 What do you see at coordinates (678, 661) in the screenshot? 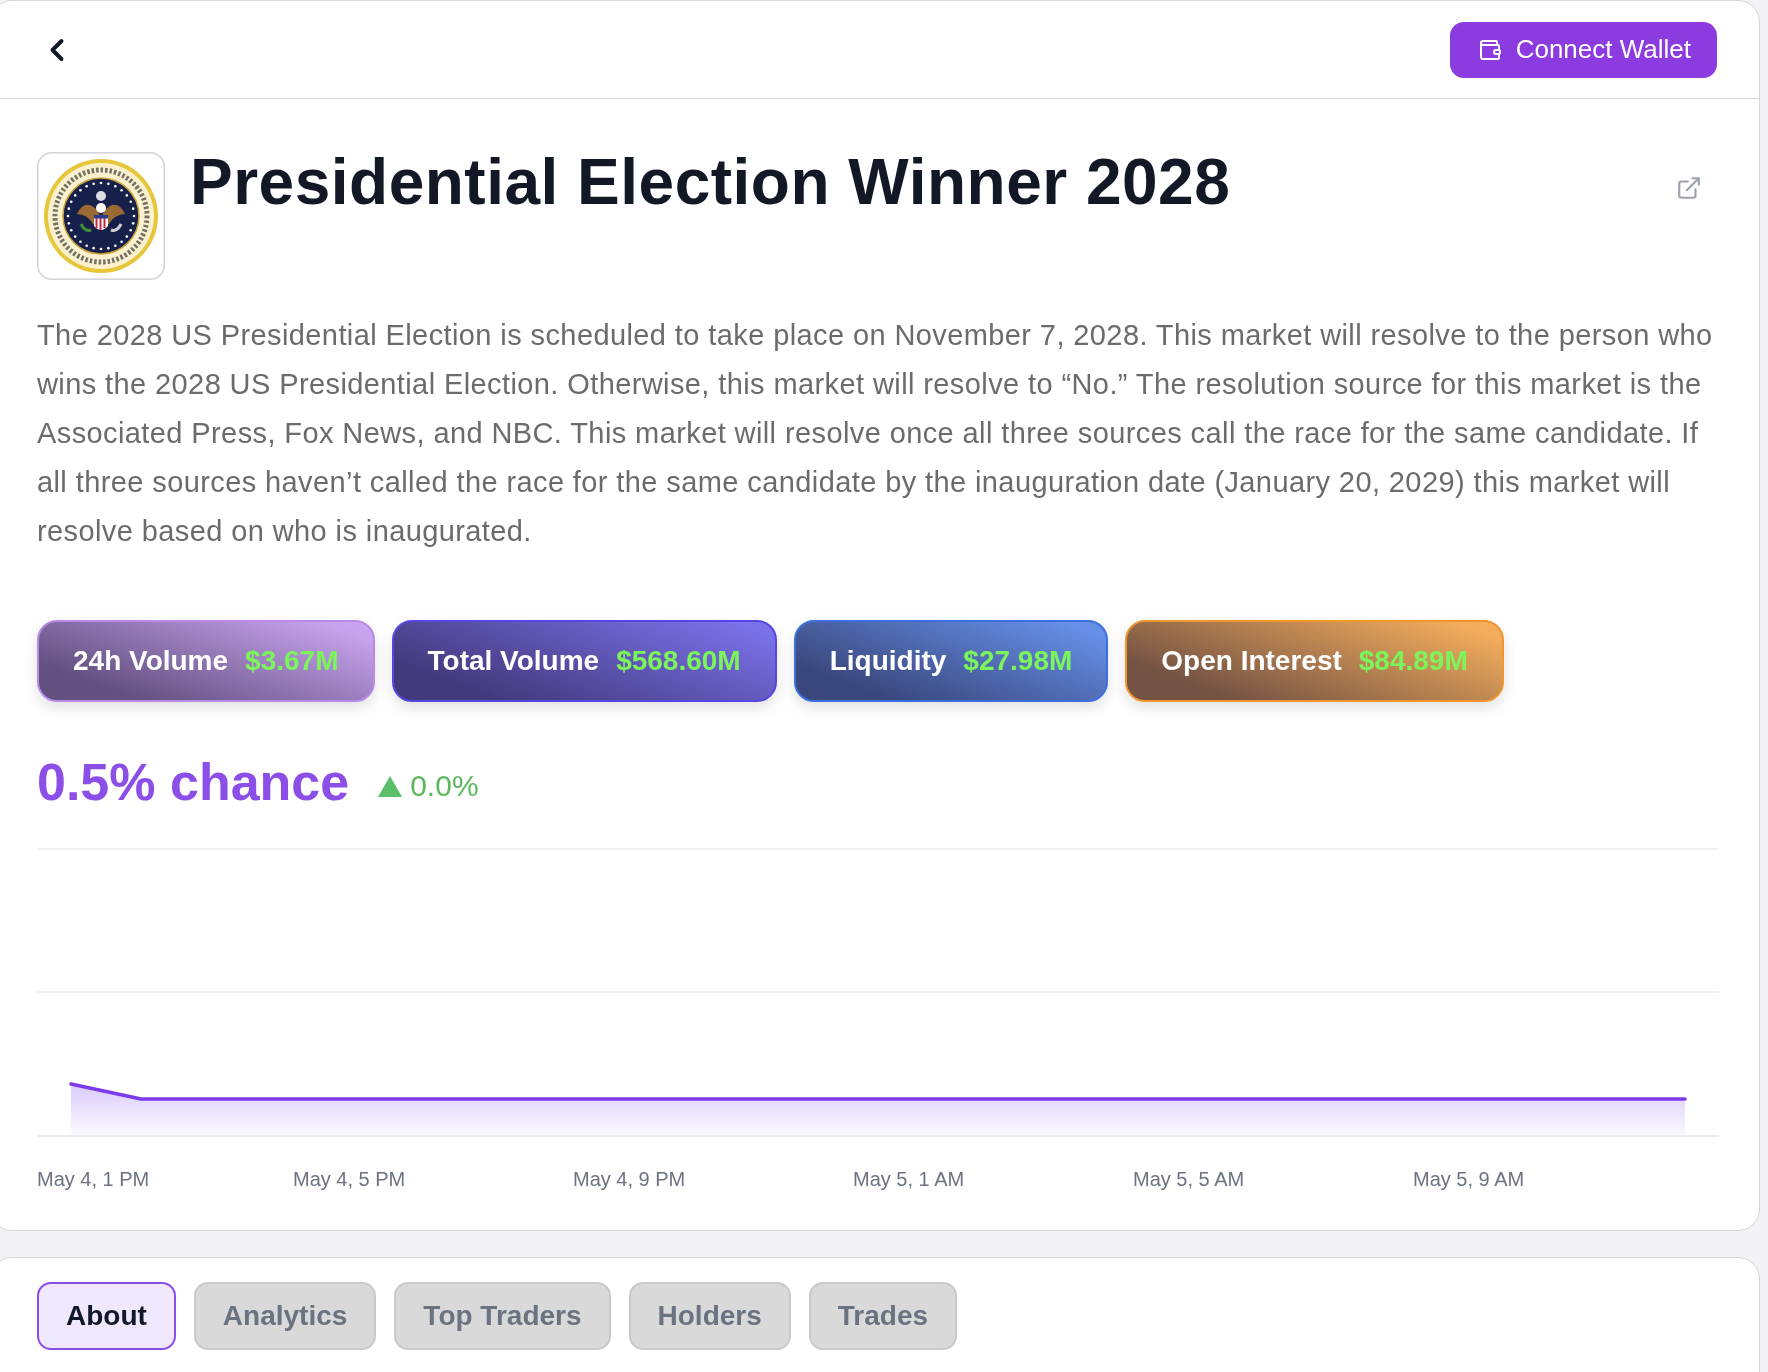
I see `stat-value: $568.60M` at bounding box center [678, 661].